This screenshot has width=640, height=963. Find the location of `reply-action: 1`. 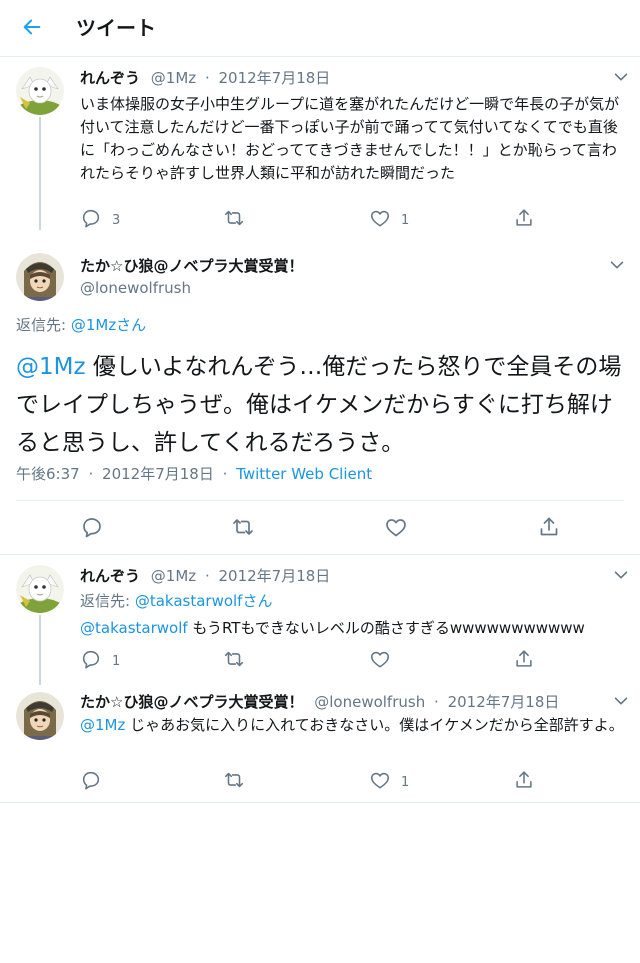

reply-action: 1 is located at coordinates (100, 661).